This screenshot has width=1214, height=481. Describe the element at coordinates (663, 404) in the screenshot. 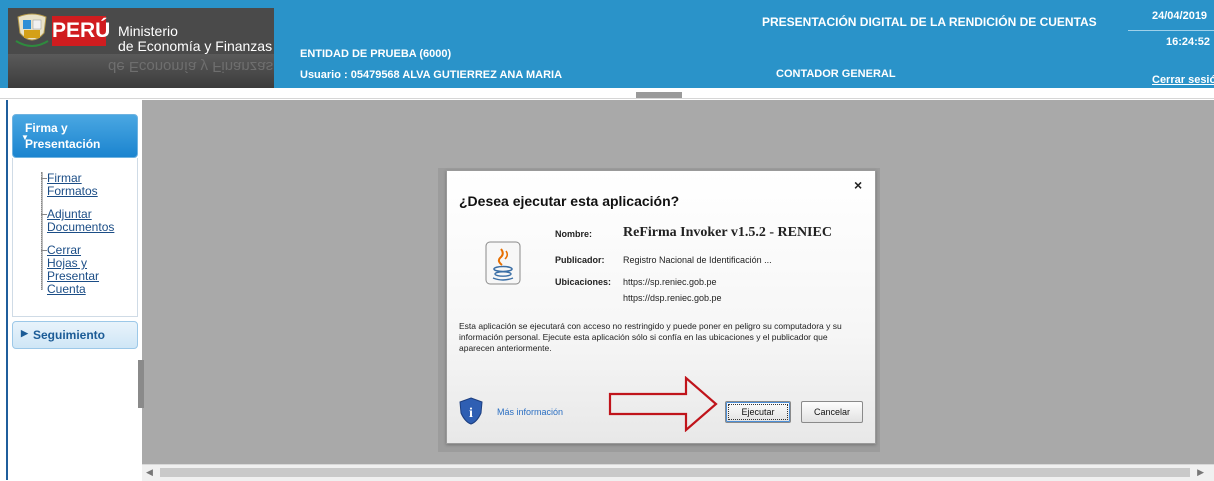

I see `red-arrow-annotation` at that location.